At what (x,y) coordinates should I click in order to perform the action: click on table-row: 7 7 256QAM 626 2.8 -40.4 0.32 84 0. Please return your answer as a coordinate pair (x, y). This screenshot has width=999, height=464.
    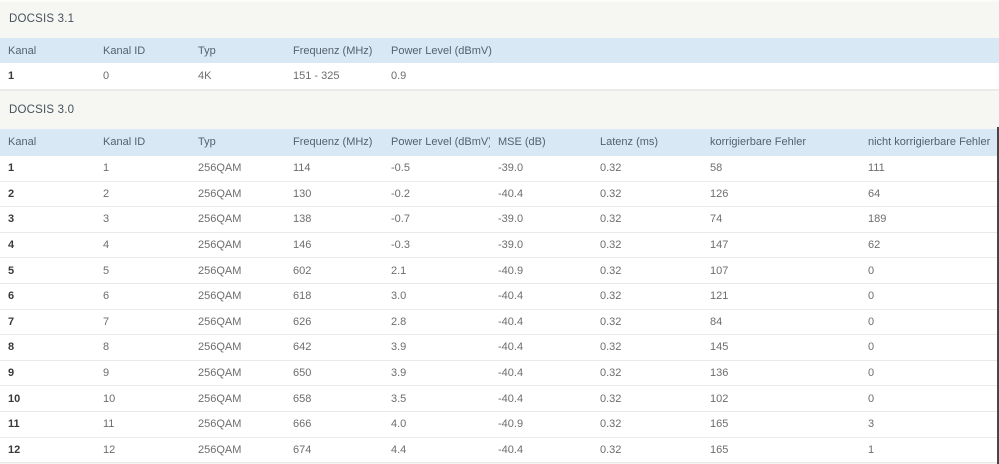
    Looking at the image, I should click on (499, 322).